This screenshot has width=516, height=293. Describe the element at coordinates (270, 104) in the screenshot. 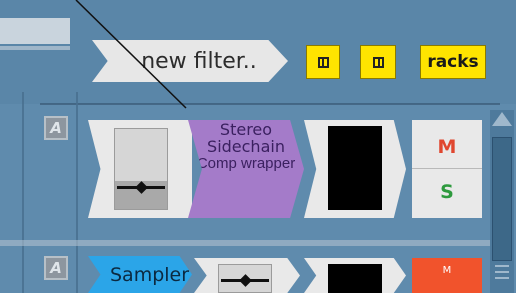

I see `toolbar-divider` at that location.